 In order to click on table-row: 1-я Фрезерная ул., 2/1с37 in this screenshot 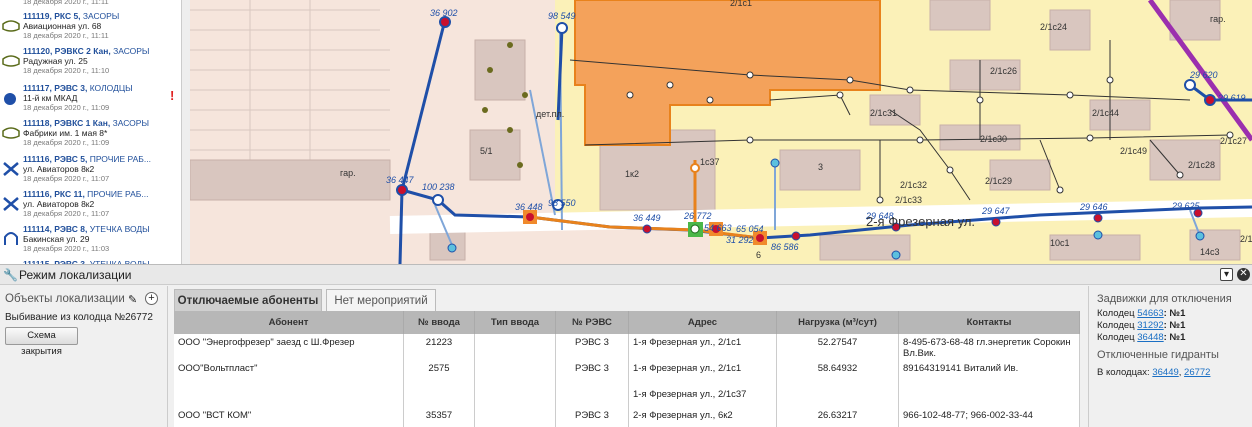, I will do `click(627, 396)`.